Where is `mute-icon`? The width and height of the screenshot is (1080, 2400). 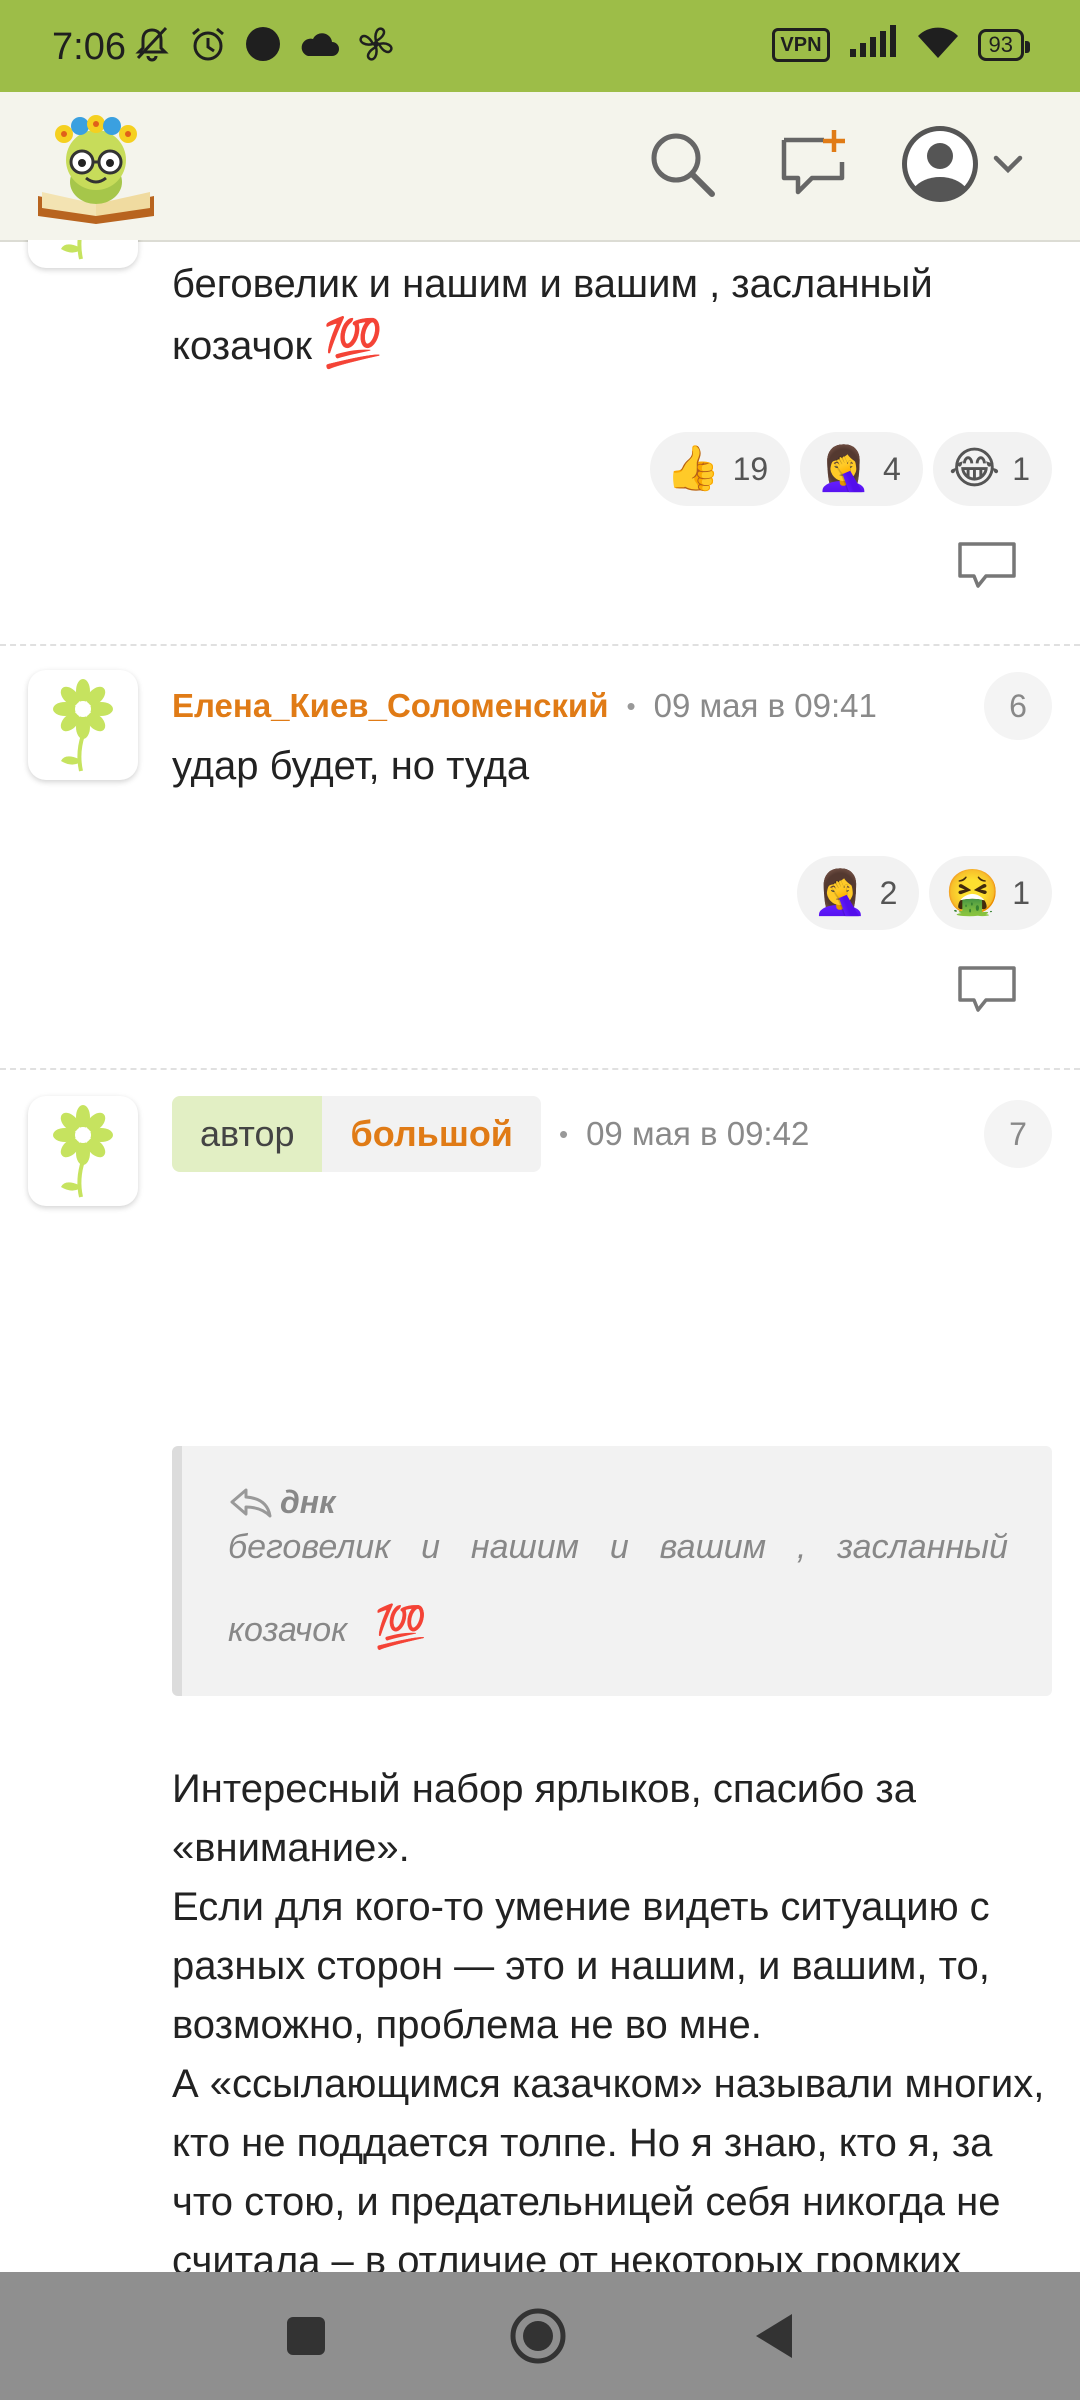
mute-icon is located at coordinates (152, 46).